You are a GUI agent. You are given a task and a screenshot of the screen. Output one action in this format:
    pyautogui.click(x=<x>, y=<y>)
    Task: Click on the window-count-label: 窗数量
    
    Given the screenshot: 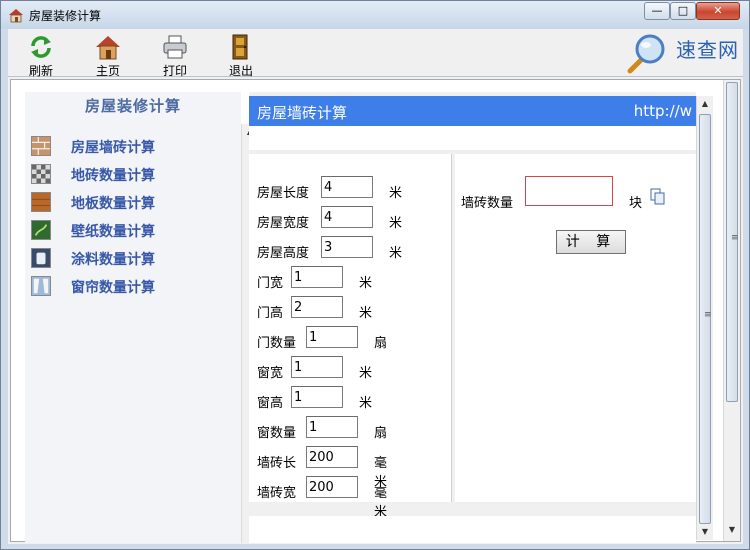 What is the action you would take?
    pyautogui.click(x=277, y=433)
    